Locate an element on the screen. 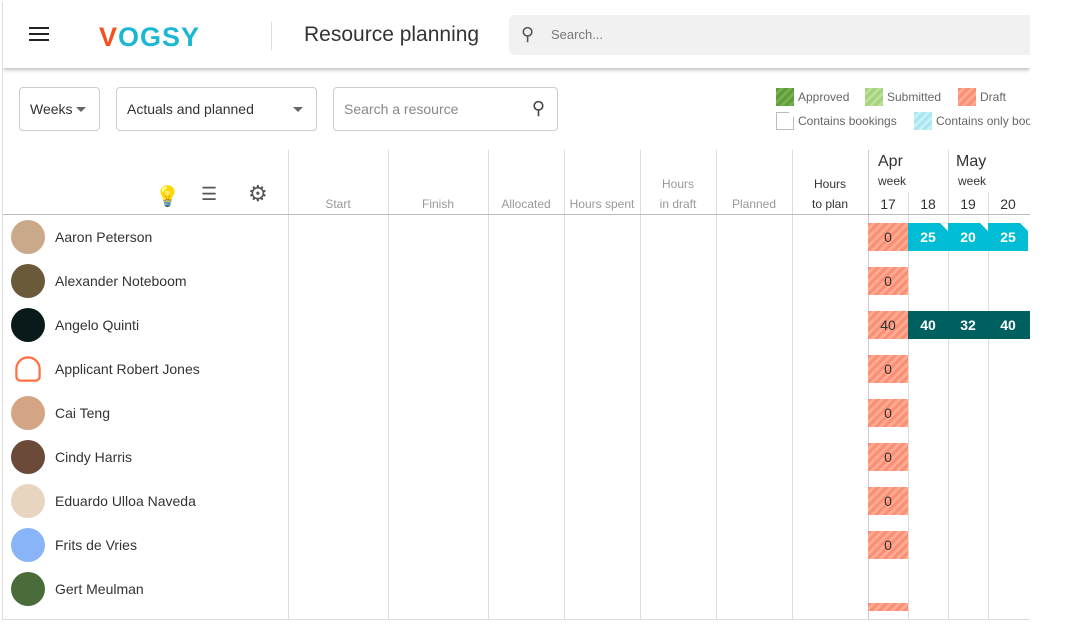 The image size is (1076, 627). week-19: 19 is located at coordinates (968, 204).